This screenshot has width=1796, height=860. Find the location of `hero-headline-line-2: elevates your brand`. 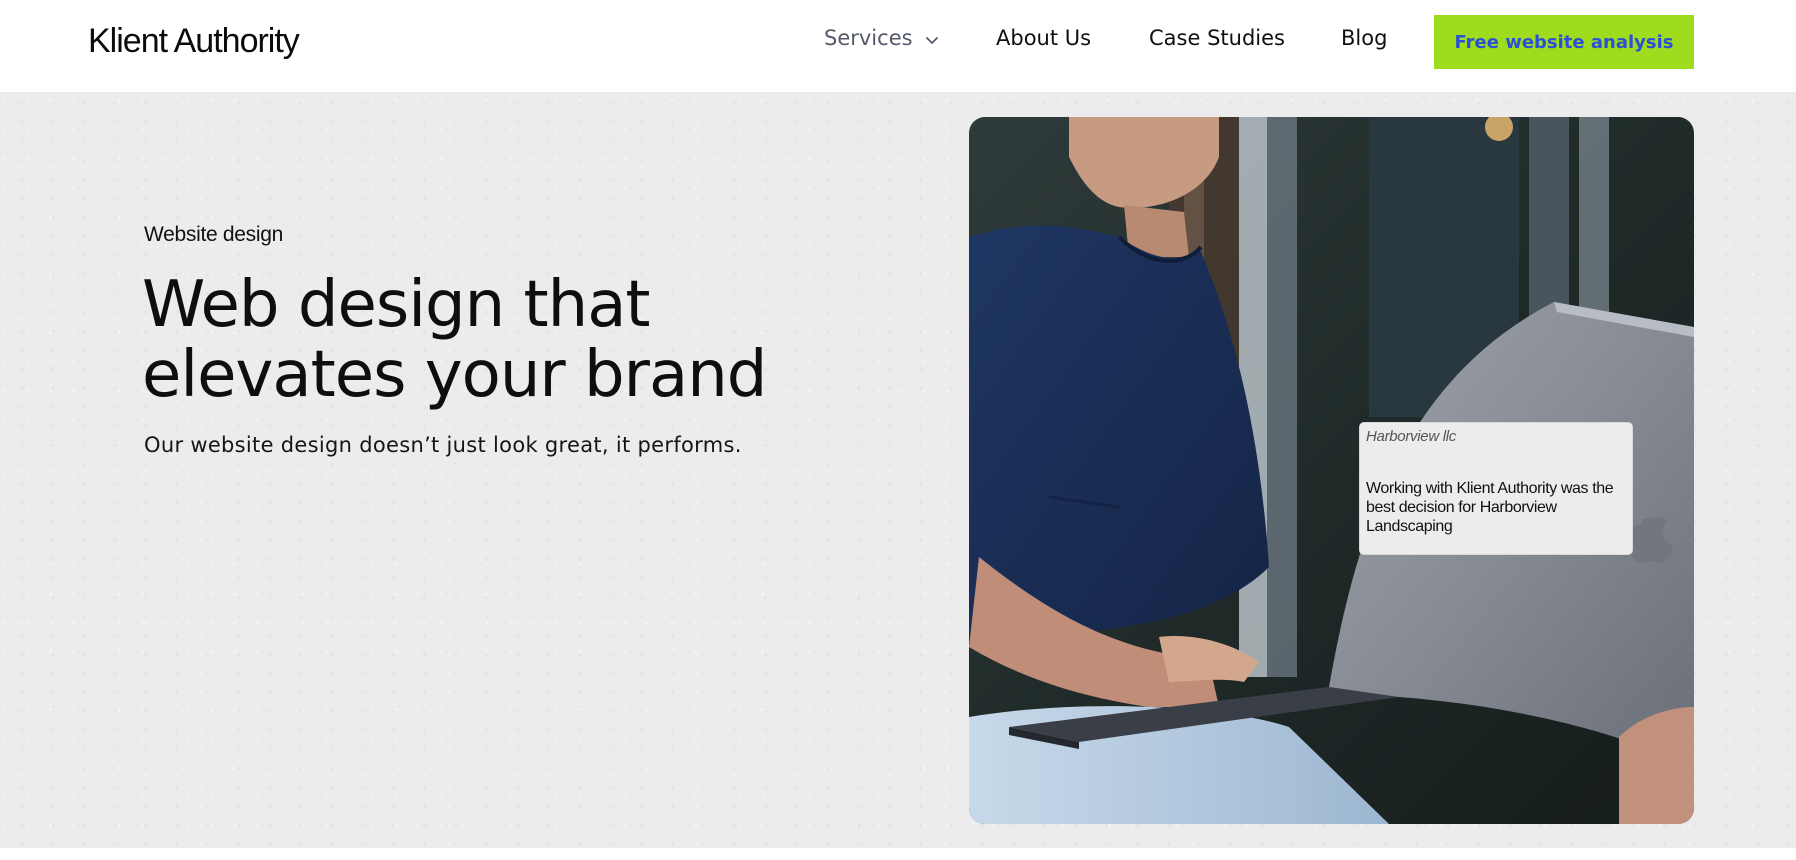

hero-headline-line-2: elevates your brand is located at coordinates (454, 375).